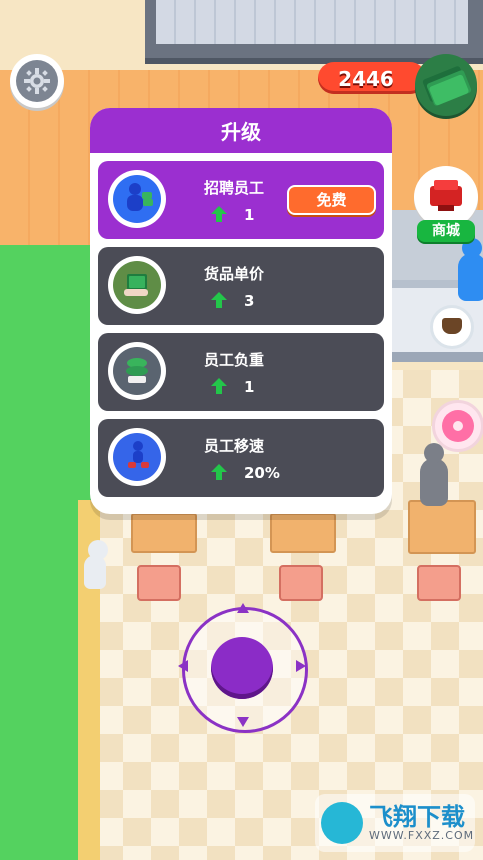  What do you see at coordinates (249, 301) in the screenshot?
I see `upgrade-item-value: 3` at bounding box center [249, 301].